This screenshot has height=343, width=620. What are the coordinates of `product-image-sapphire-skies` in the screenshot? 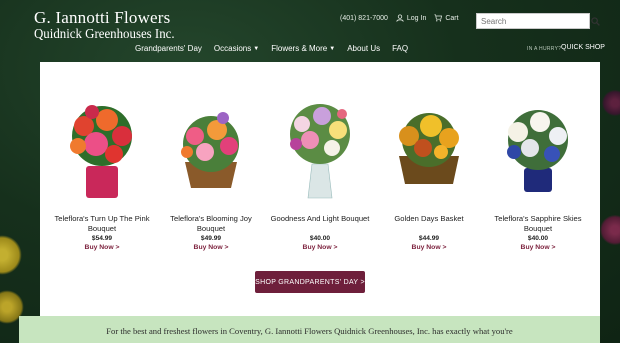 It's located at (538, 148).